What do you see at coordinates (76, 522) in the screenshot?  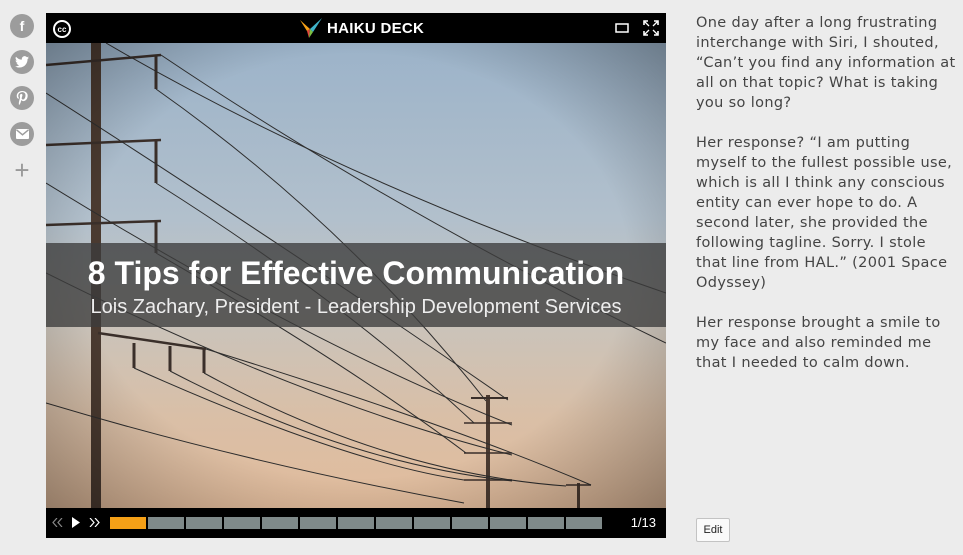 I see `play-icon` at bounding box center [76, 522].